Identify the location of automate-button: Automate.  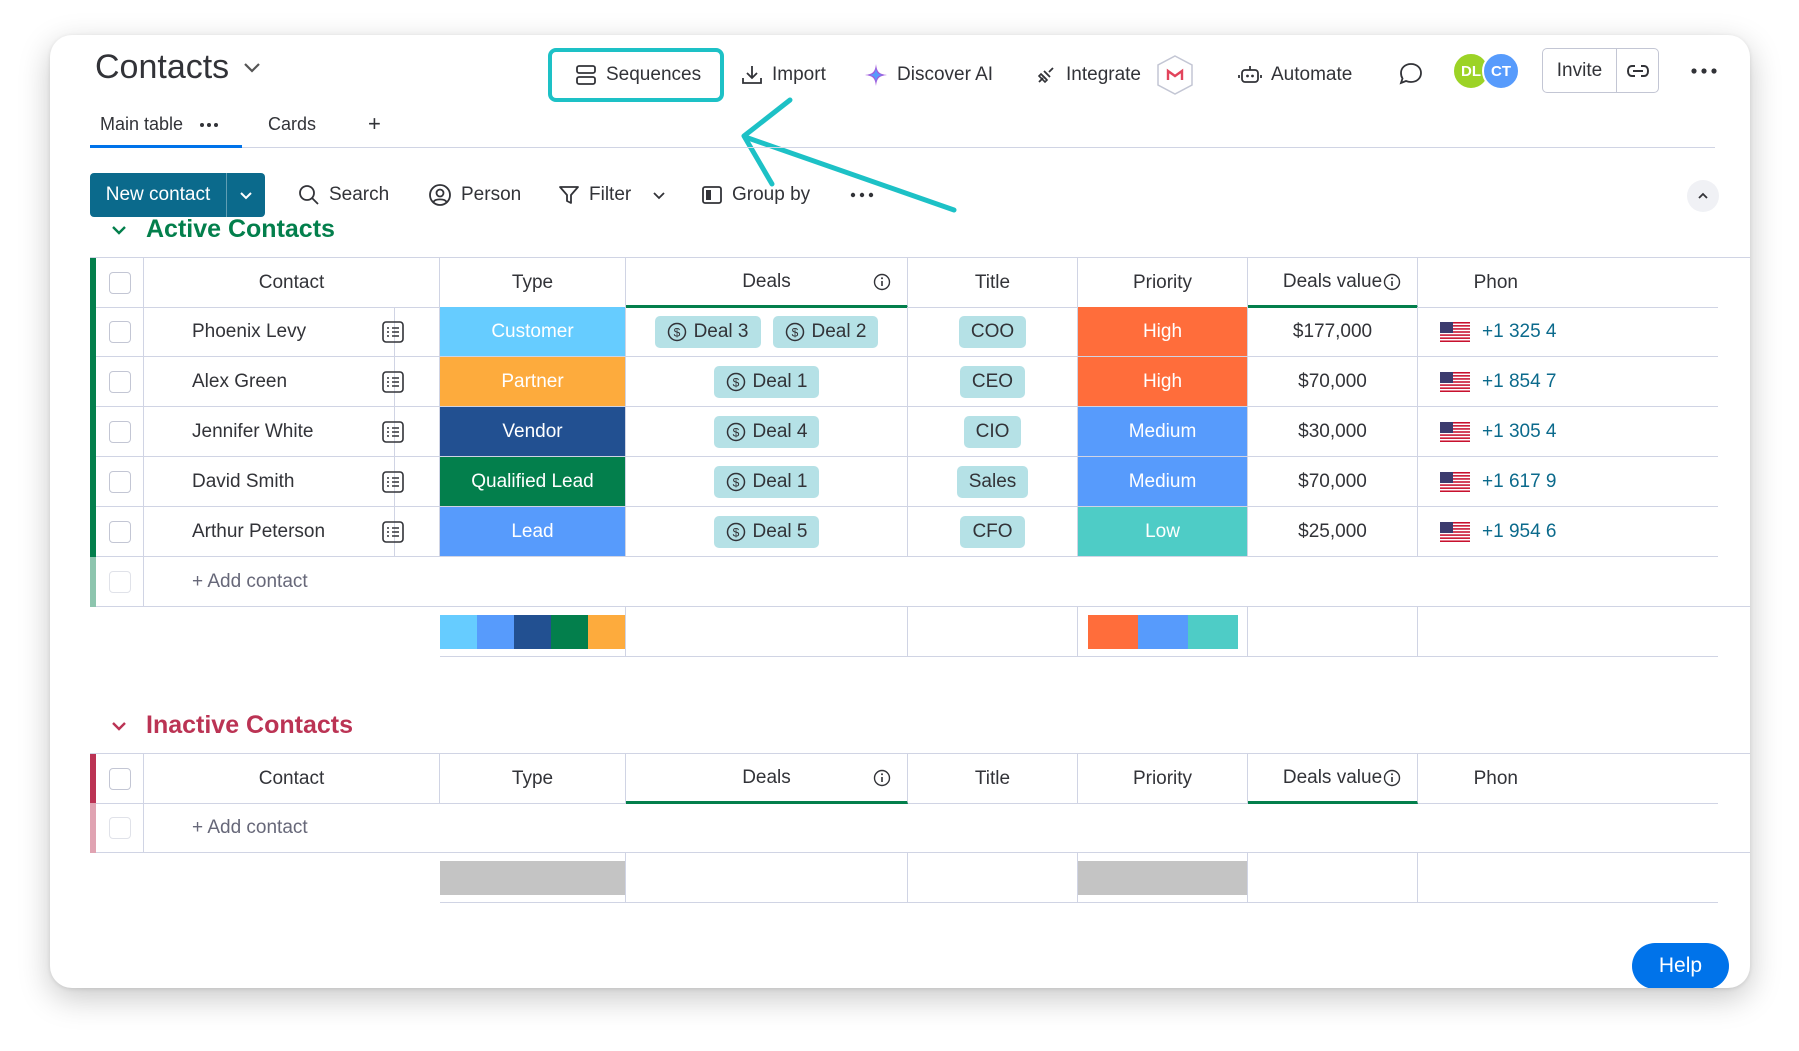
(1295, 75).